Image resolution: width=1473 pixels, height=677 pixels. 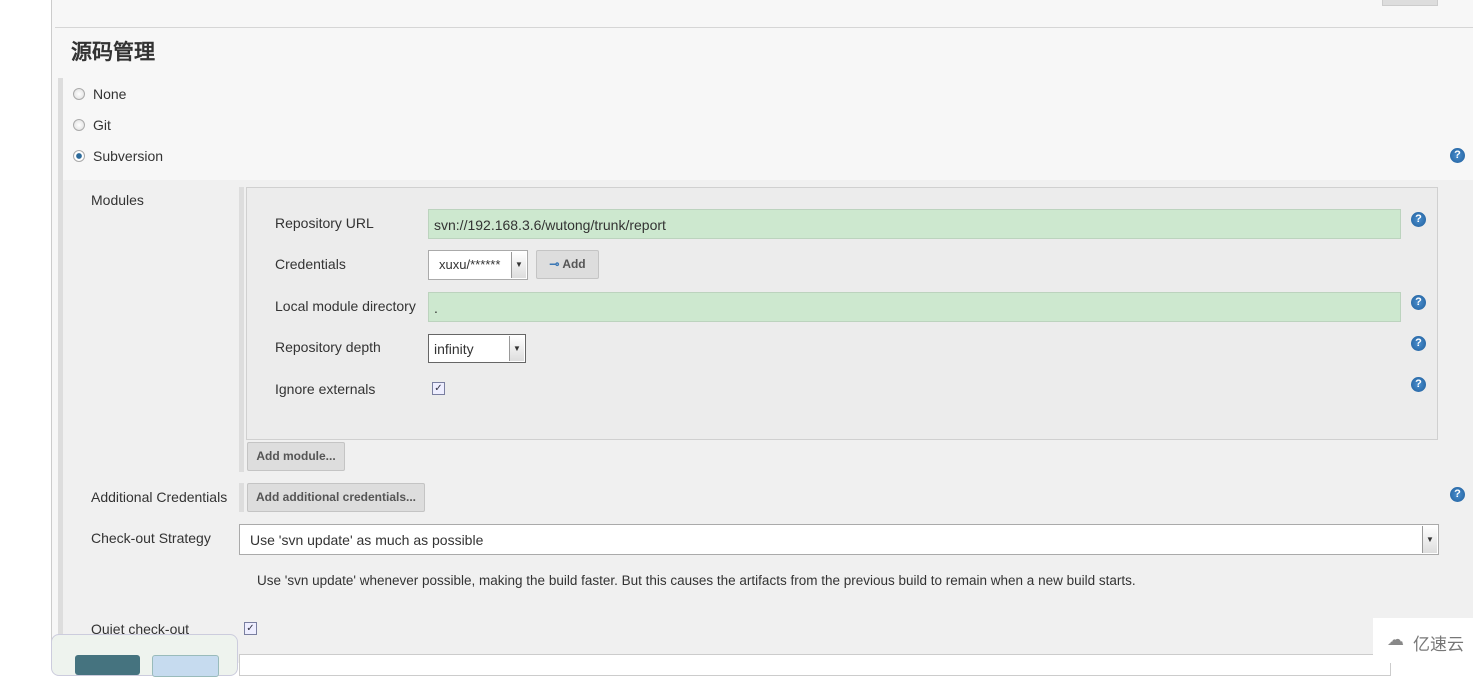 I want to click on radio-none-label: None, so click(x=110, y=94).